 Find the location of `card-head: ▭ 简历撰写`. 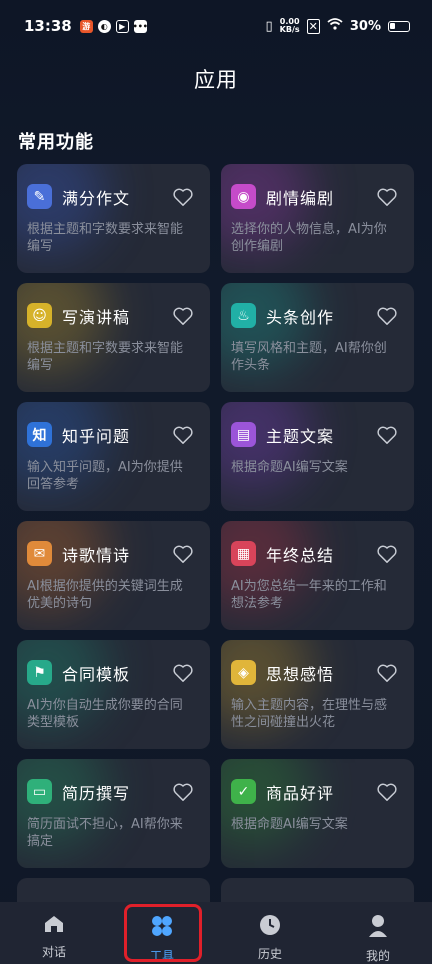

card-head: ▭ 简历撰写 is located at coordinates (110, 791).